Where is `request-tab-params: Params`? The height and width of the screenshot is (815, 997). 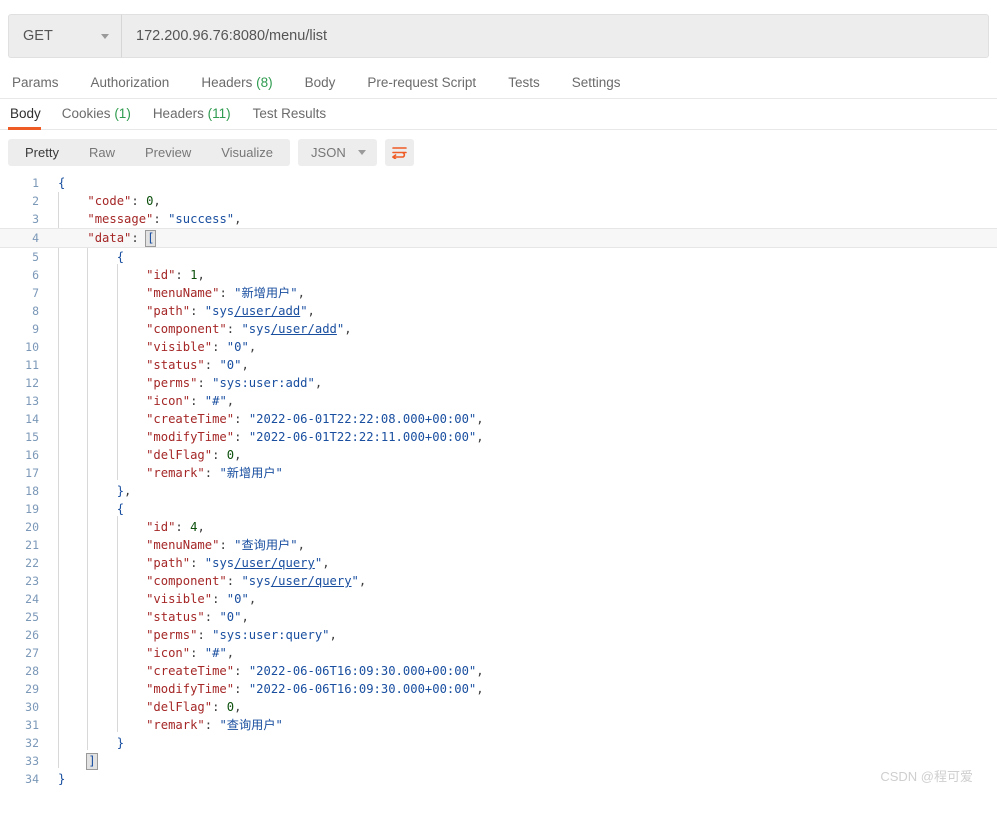
request-tab-params: Params is located at coordinates (41, 82).